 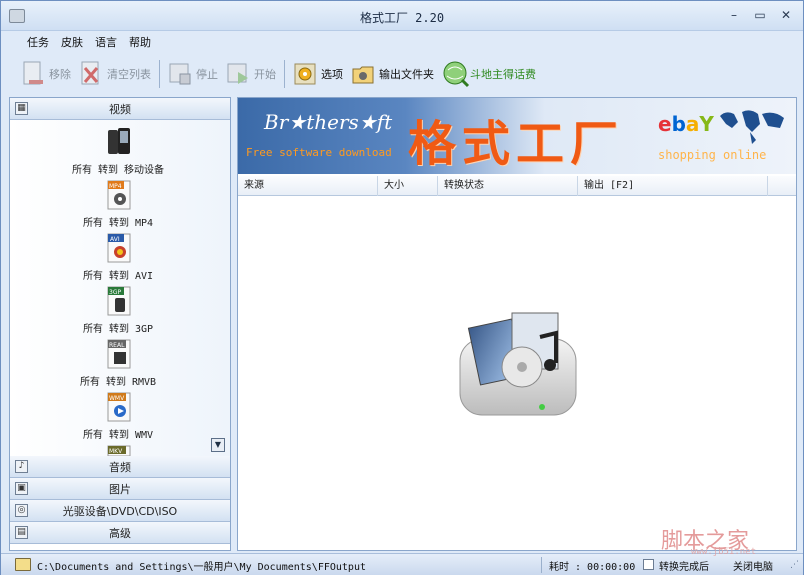 I want to click on clear-list-icon, so click(x=91, y=74).